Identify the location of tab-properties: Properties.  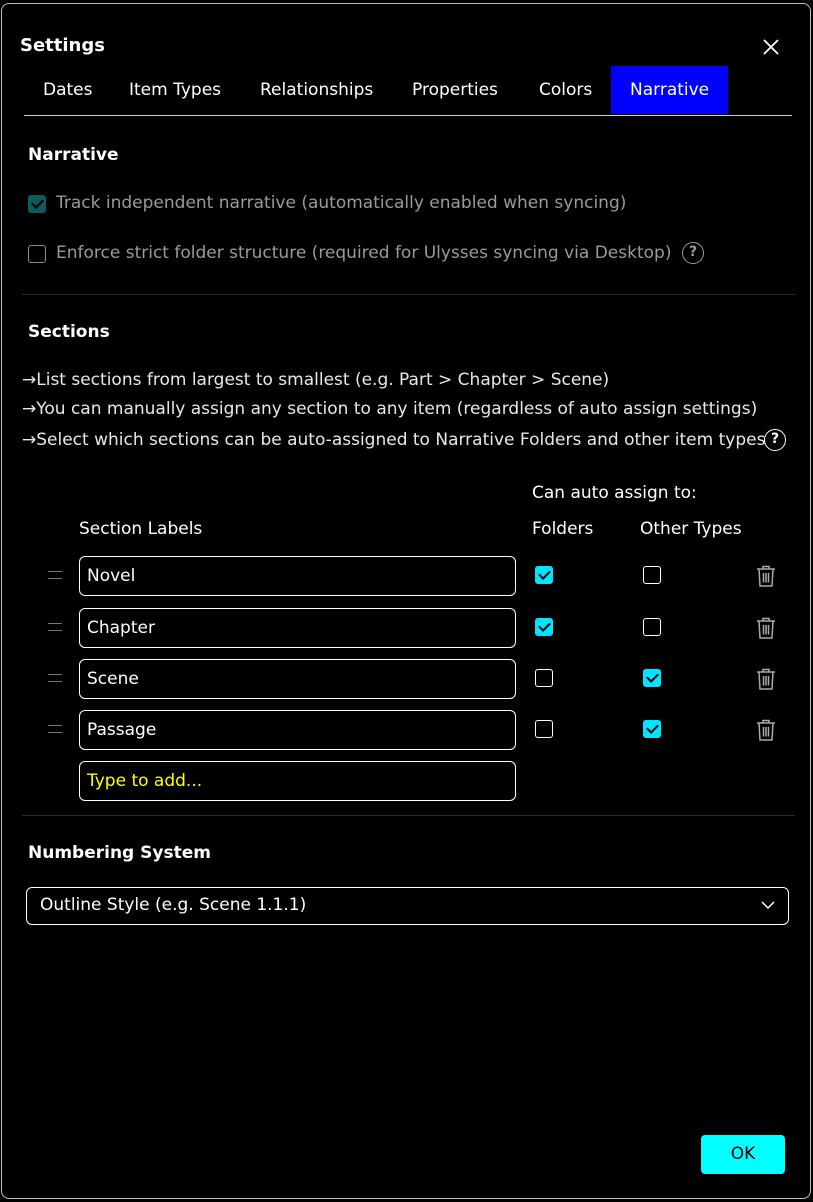
(455, 90).